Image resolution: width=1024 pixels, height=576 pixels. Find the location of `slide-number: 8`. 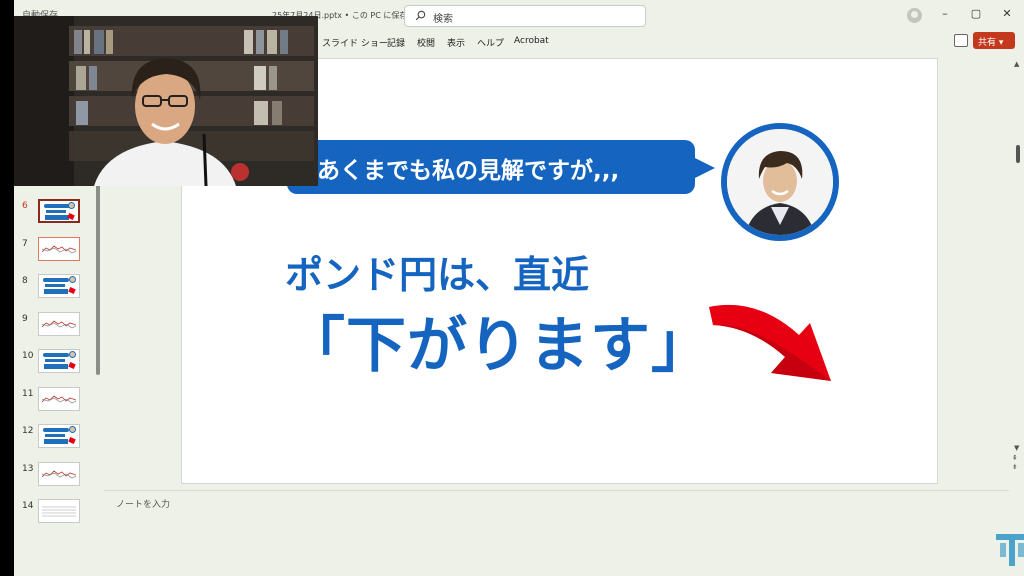

slide-number: 8 is located at coordinates (25, 281).